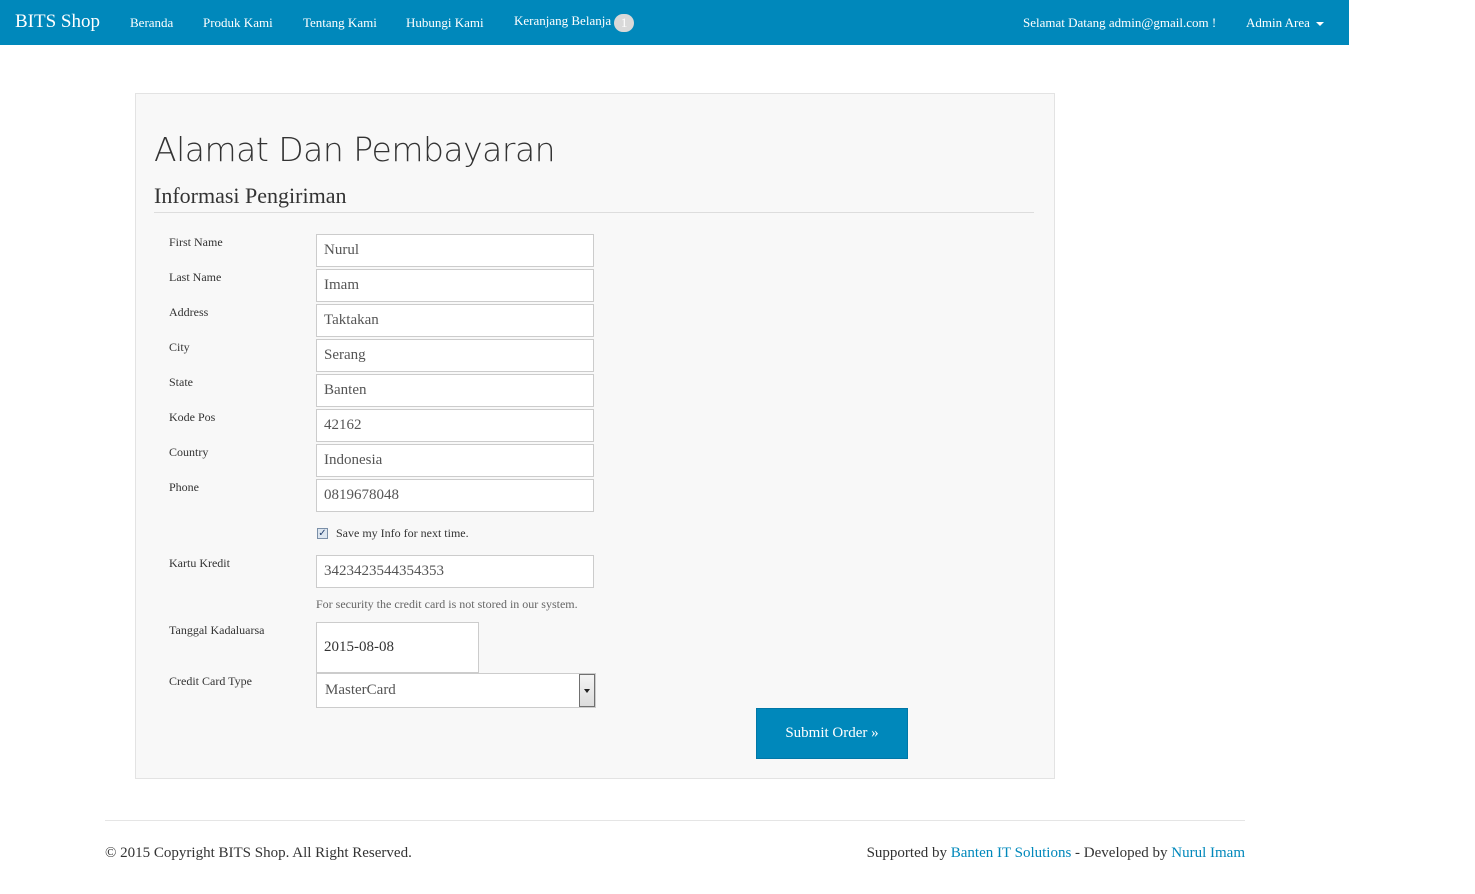  What do you see at coordinates (179, 347) in the screenshot?
I see `city-label: City` at bounding box center [179, 347].